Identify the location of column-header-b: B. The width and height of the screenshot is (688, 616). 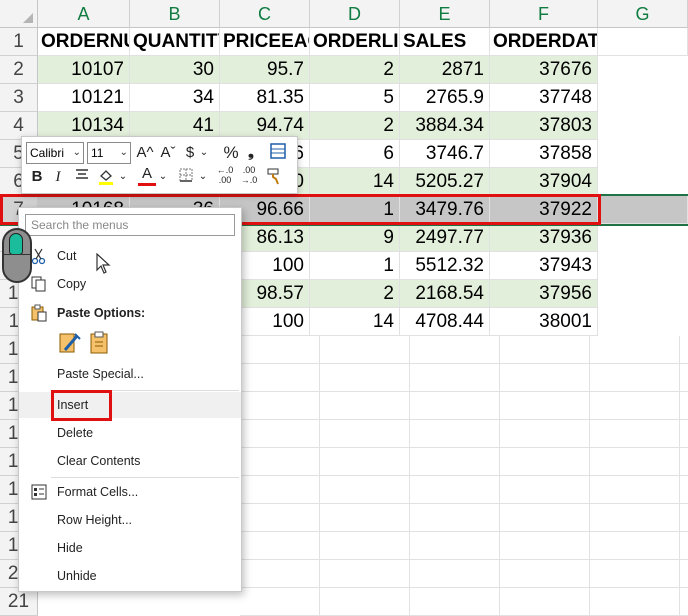
(175, 14).